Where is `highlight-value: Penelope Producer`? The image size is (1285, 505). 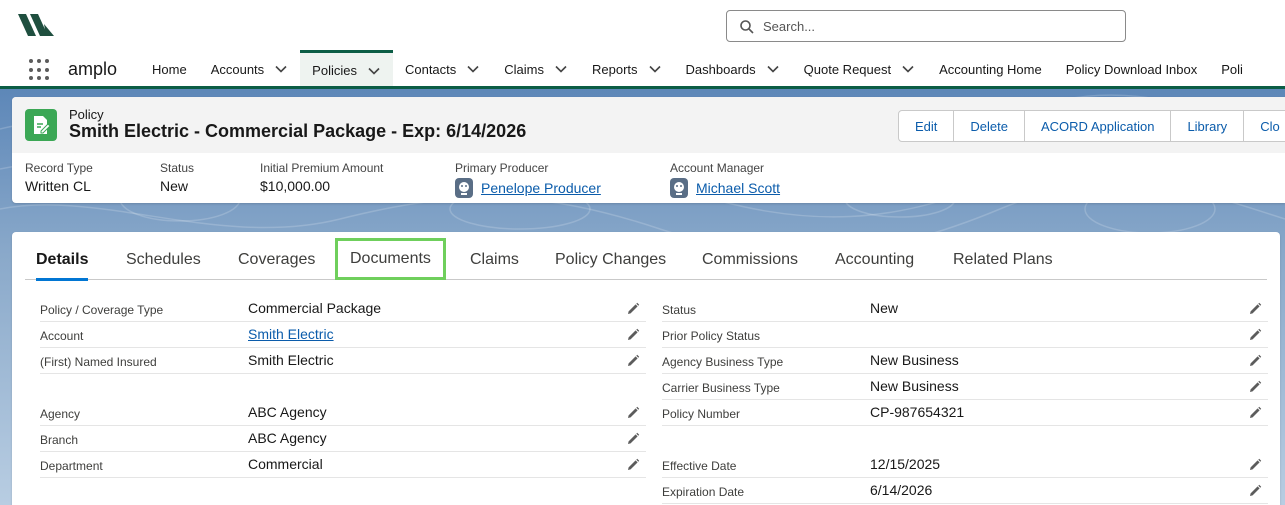 highlight-value: Penelope Producer is located at coordinates (528, 188).